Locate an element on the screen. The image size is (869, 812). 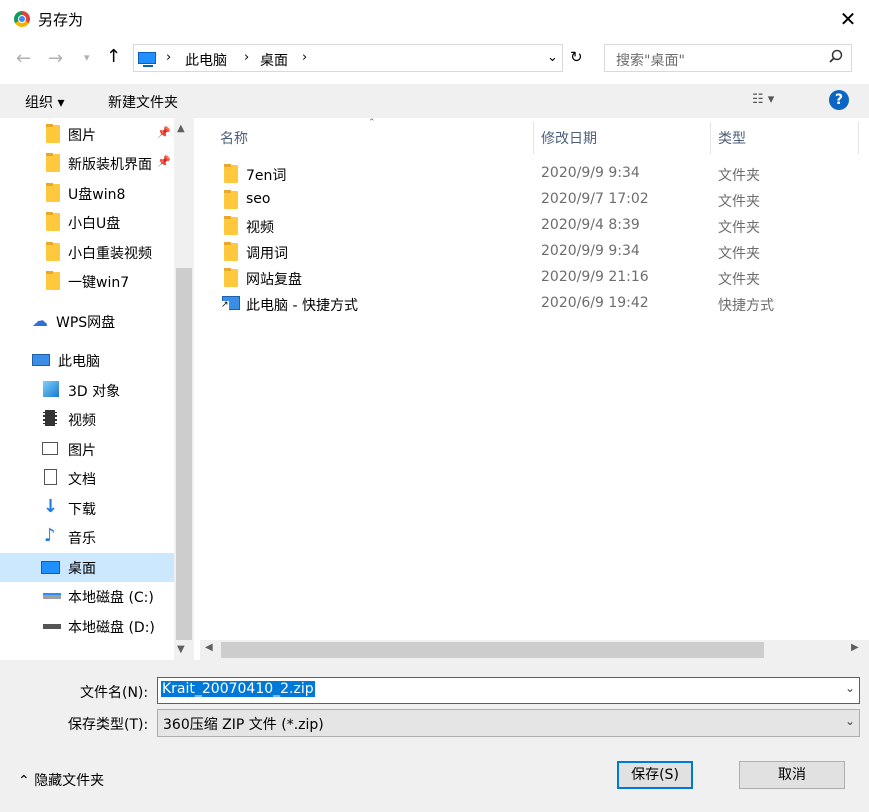
cube-icon is located at coordinates (51, 389).